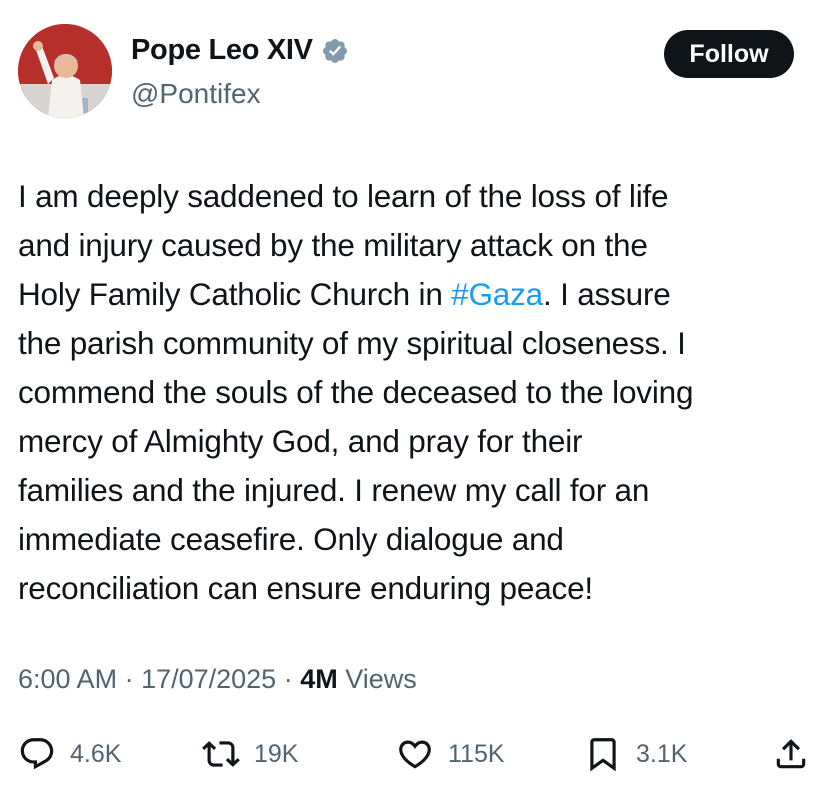 The image size is (828, 805). I want to click on author-name-row: Pope Leo XIV, so click(240, 50).